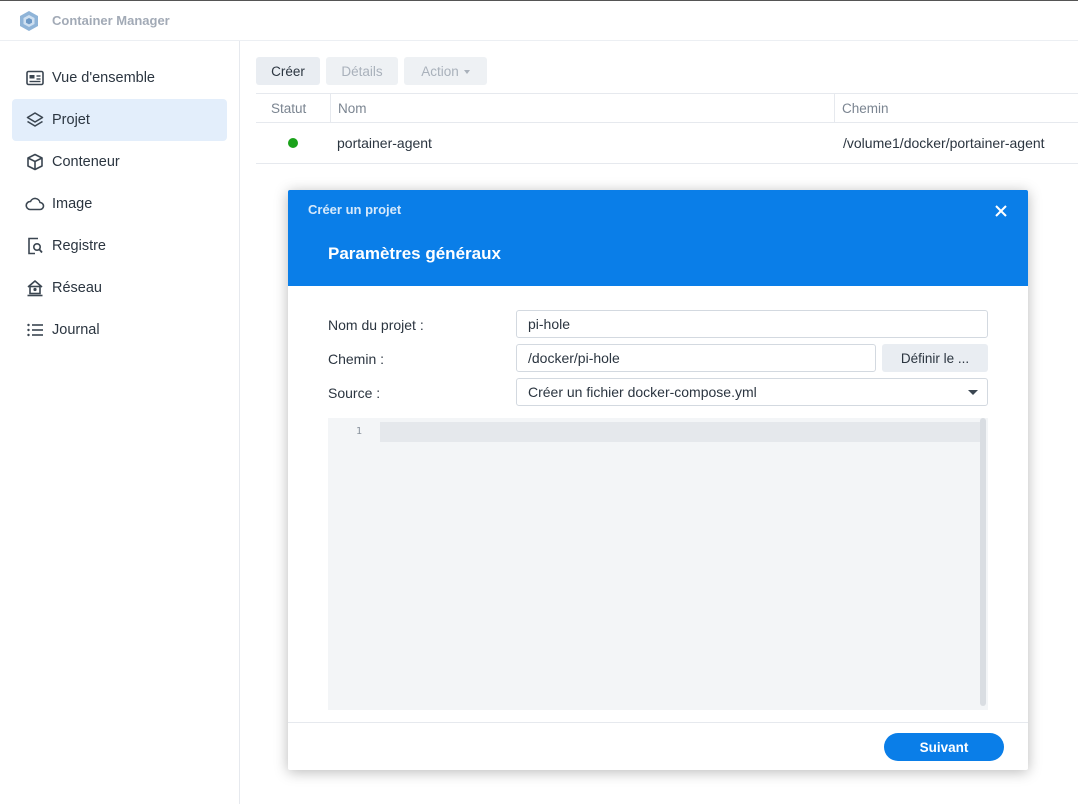  I want to click on sidebar-item-label: Projet, so click(71, 120).